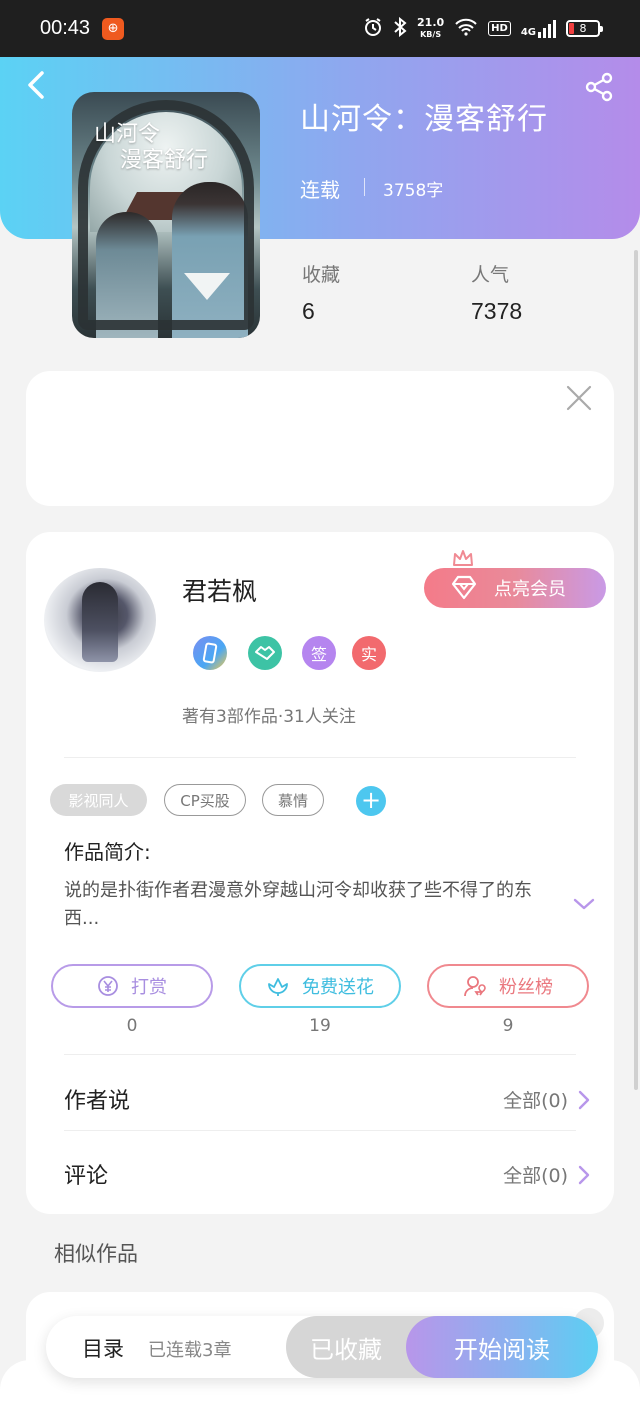 The image size is (640, 1422). Describe the element at coordinates (321, 275) in the screenshot. I see `favorites-label: 收藏` at that location.